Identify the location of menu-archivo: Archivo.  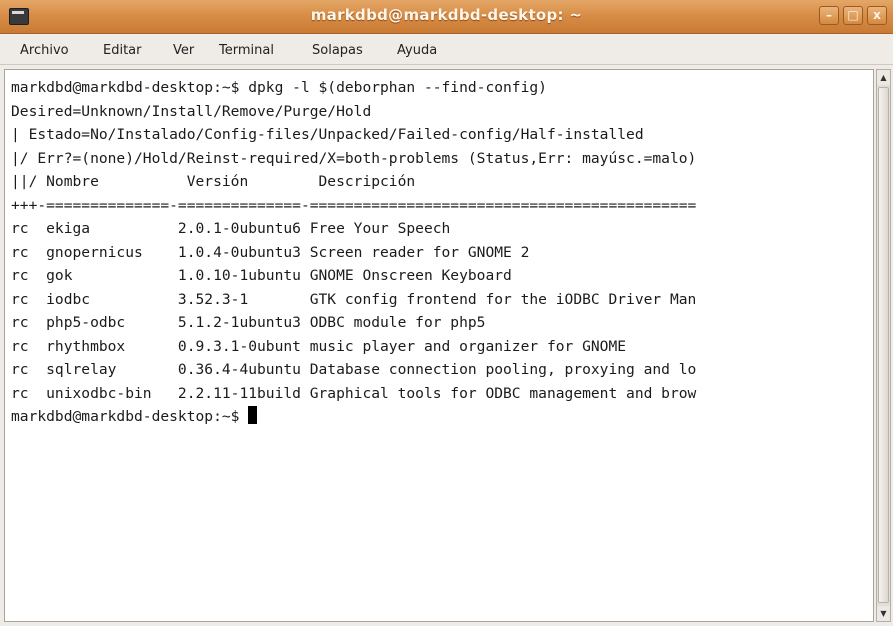
(44, 50).